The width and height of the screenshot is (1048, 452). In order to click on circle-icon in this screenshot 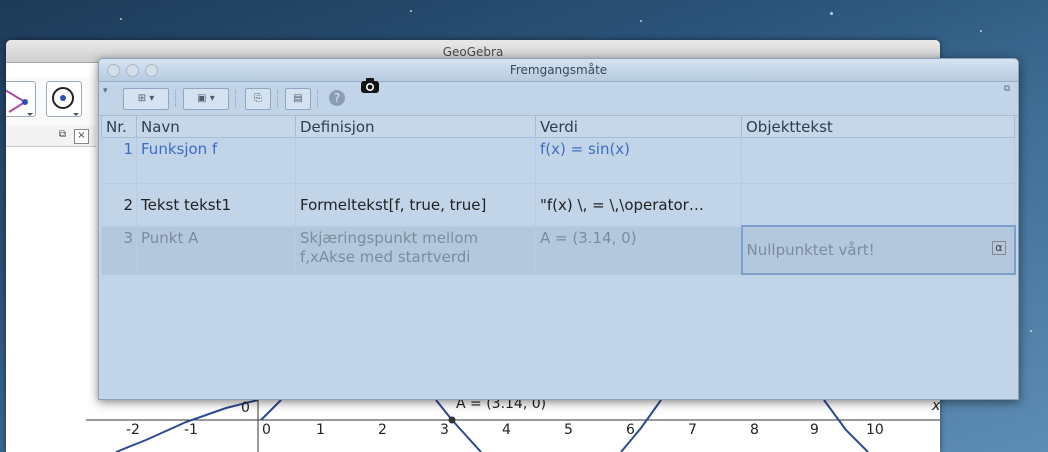, I will do `click(65, 101)`.